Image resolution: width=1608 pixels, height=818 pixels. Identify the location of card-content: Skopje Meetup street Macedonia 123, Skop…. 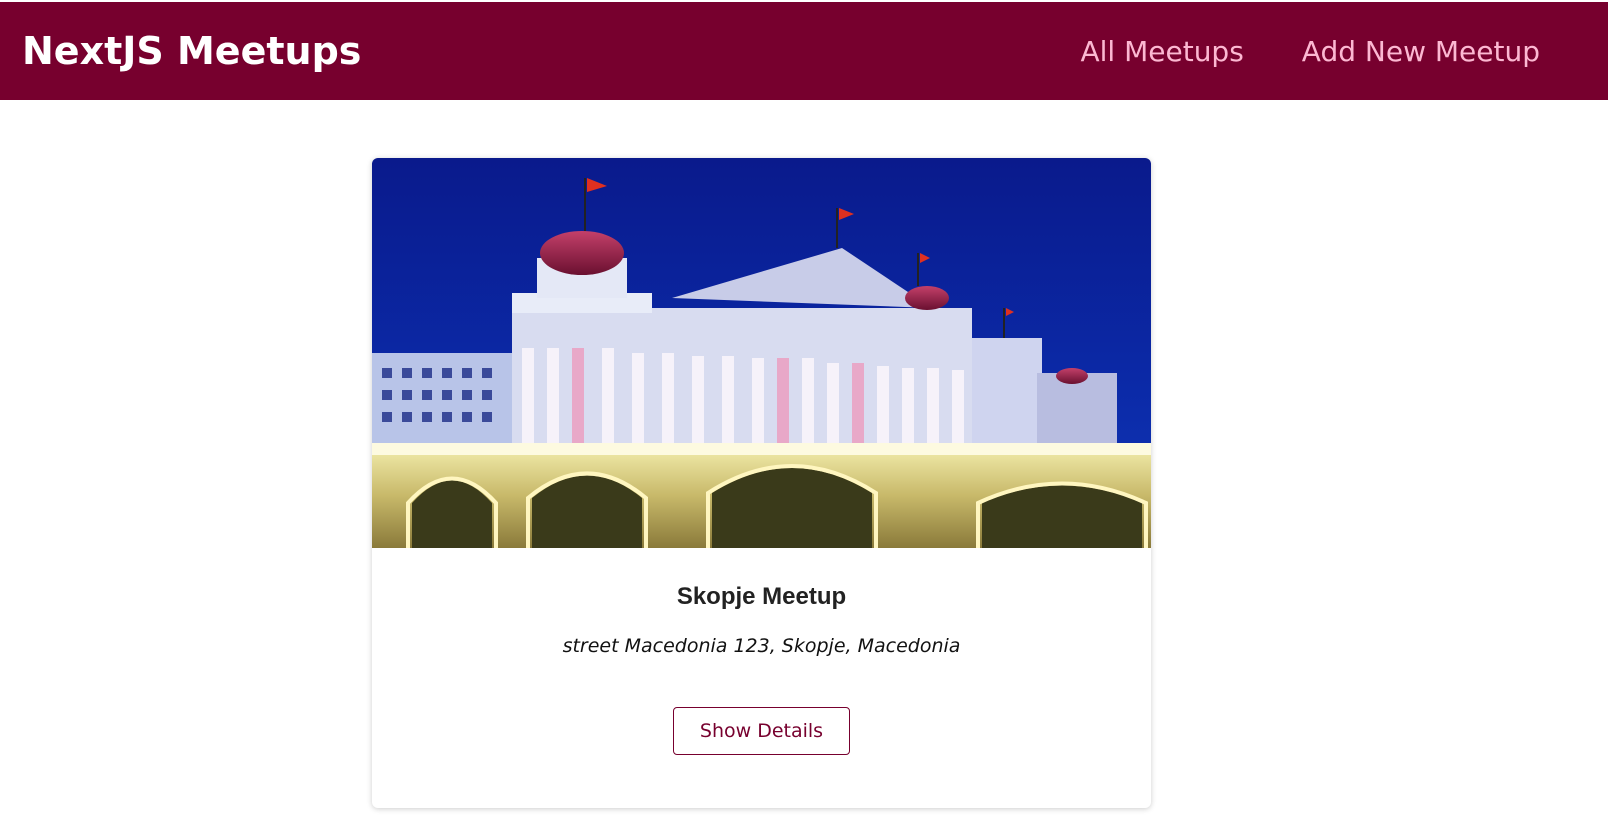
(761, 602).